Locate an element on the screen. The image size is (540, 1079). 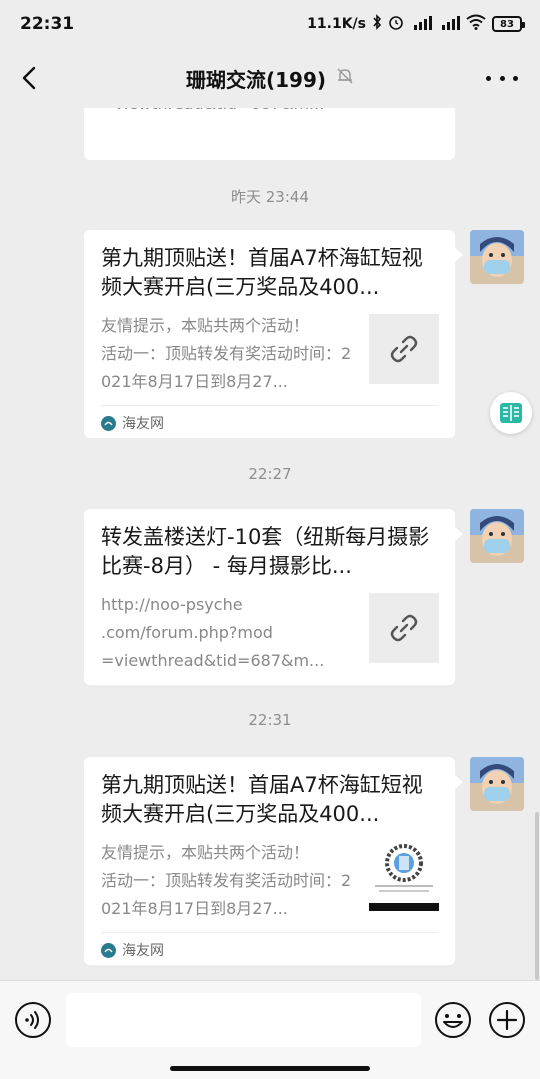
mute-bell-icon is located at coordinates (345, 78).